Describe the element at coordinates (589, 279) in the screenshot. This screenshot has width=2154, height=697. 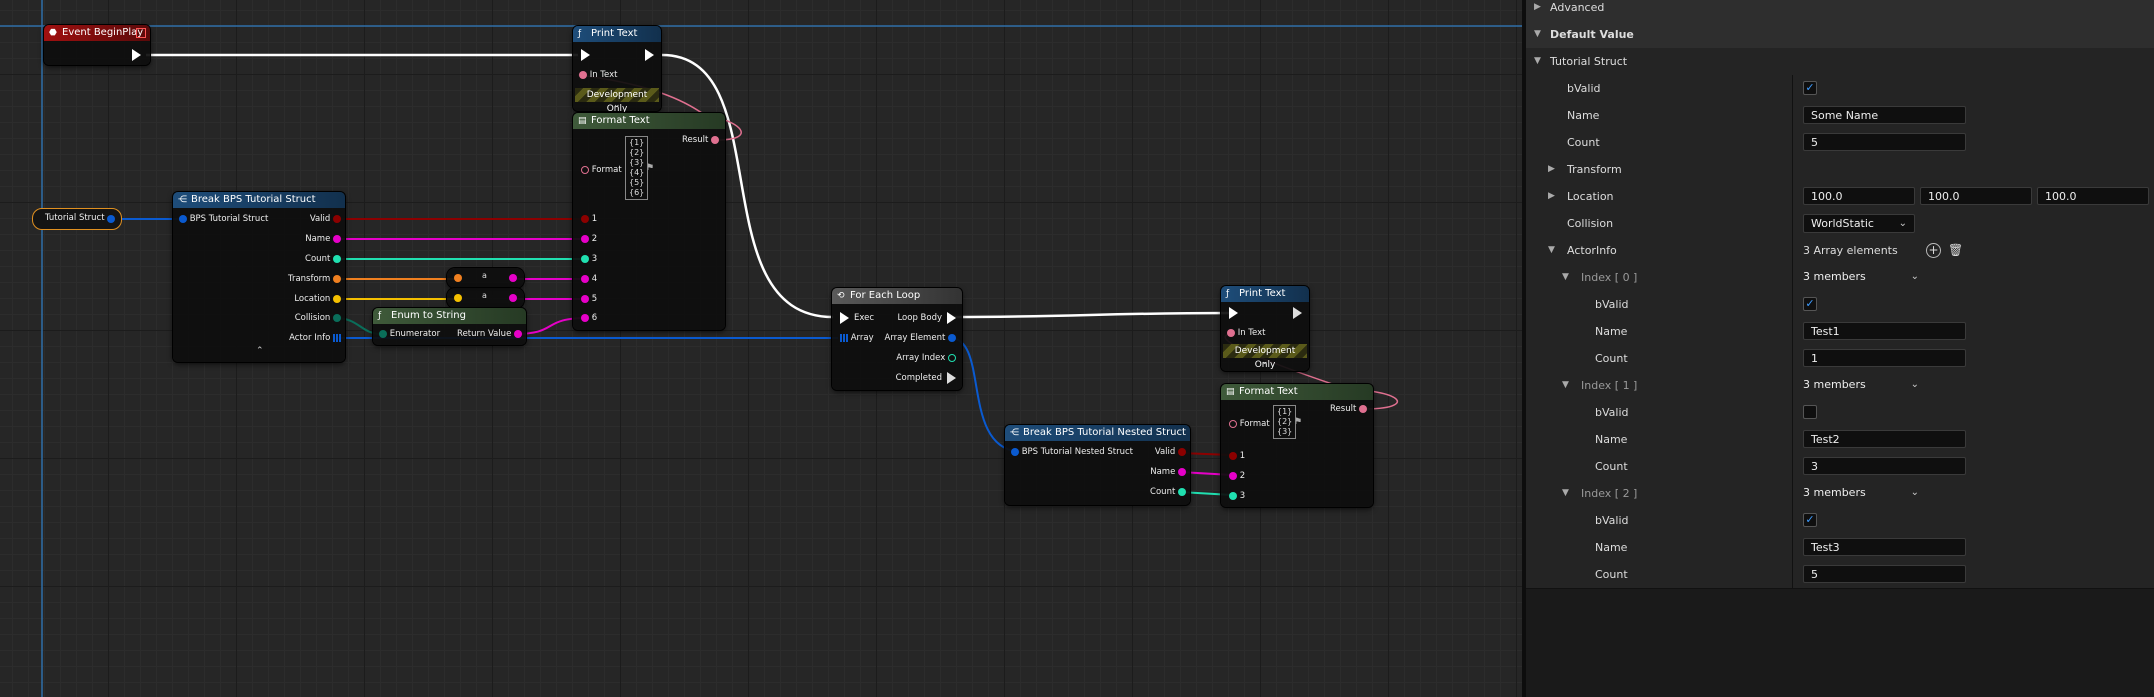
I see `format-arg-pin-4: 4` at that location.